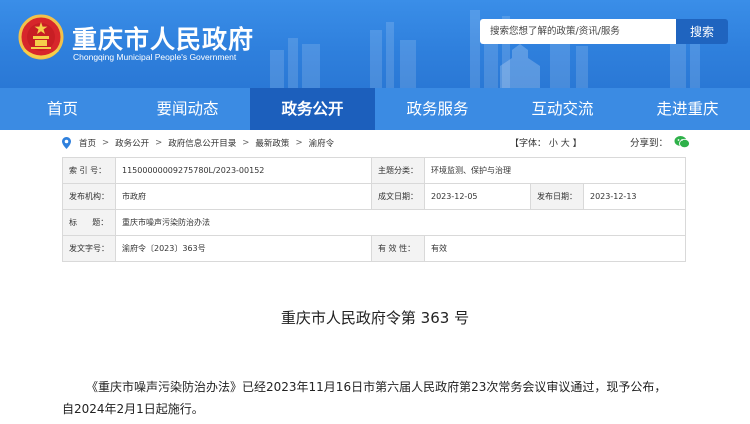 This screenshot has width=750, height=424. Describe the element at coordinates (437, 109) in the screenshot. I see `nav-item-gov-services: 政务服务` at that location.